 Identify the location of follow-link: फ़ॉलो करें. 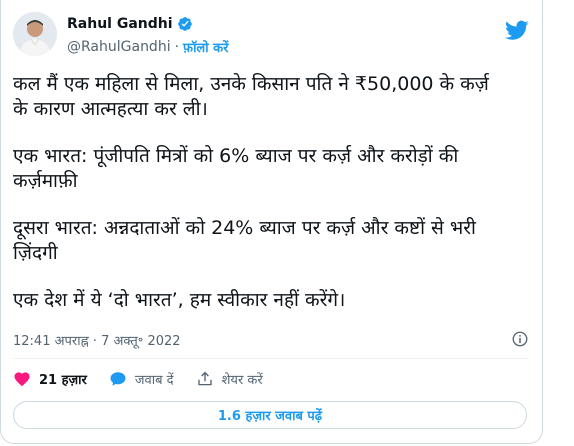
(205, 47).